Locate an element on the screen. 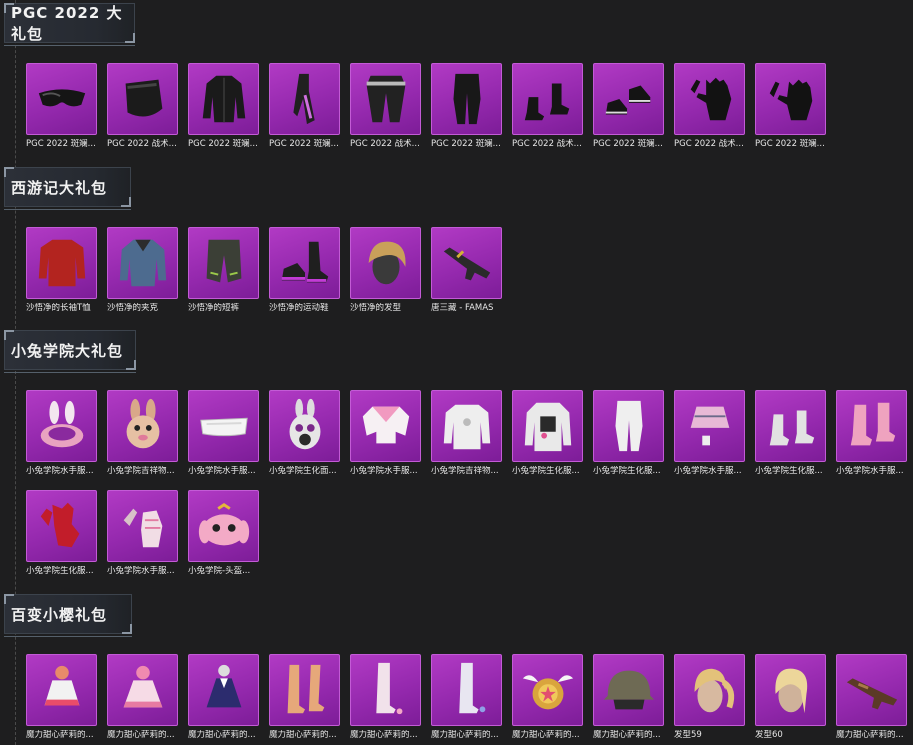  item-card: 发型59 is located at coordinates (709, 697).